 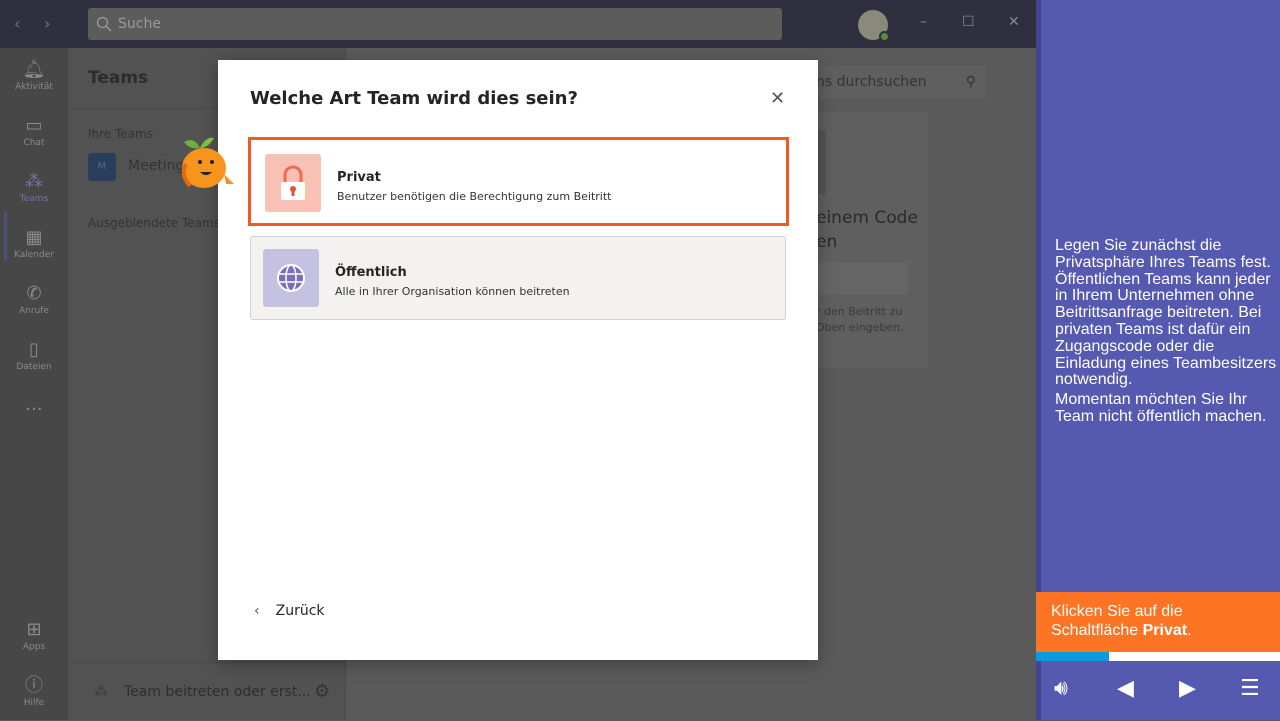 I want to click on search-icon: ⚲, so click(x=970, y=82).